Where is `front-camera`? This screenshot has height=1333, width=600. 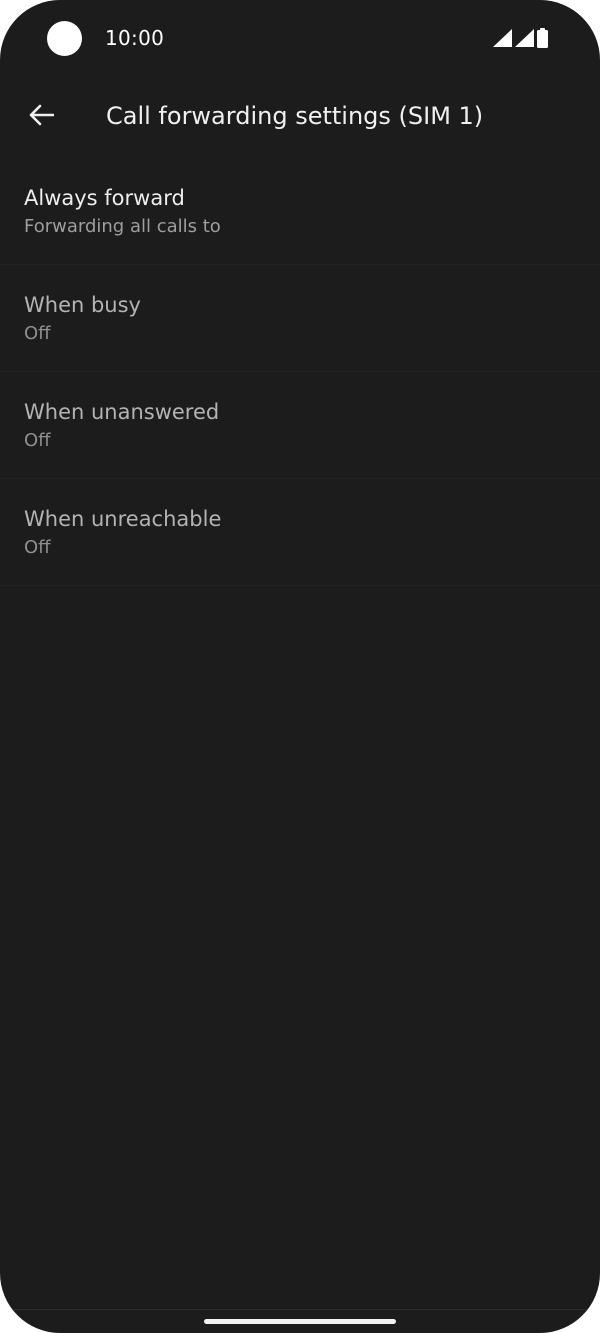
front-camera is located at coordinates (64, 38).